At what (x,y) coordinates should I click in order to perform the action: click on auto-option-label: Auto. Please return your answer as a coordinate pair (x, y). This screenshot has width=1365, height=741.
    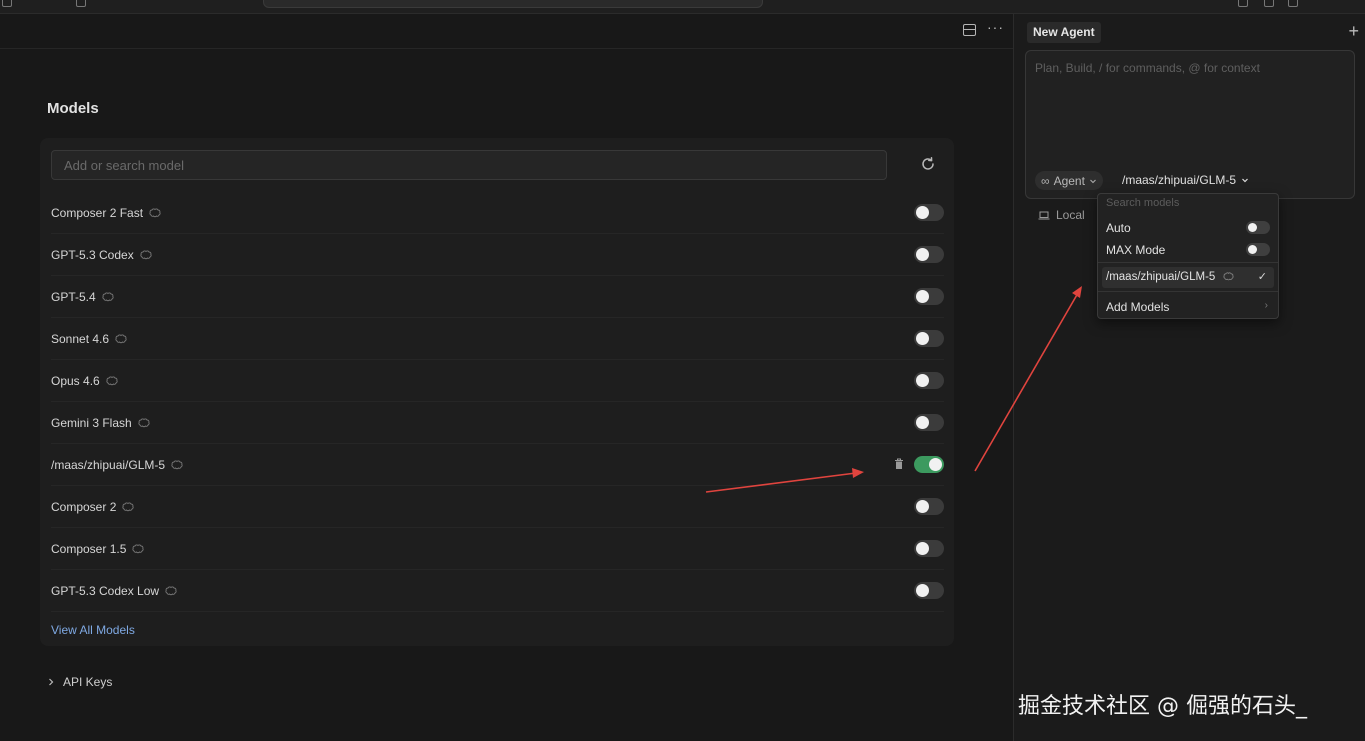
    Looking at the image, I should click on (1118, 228).